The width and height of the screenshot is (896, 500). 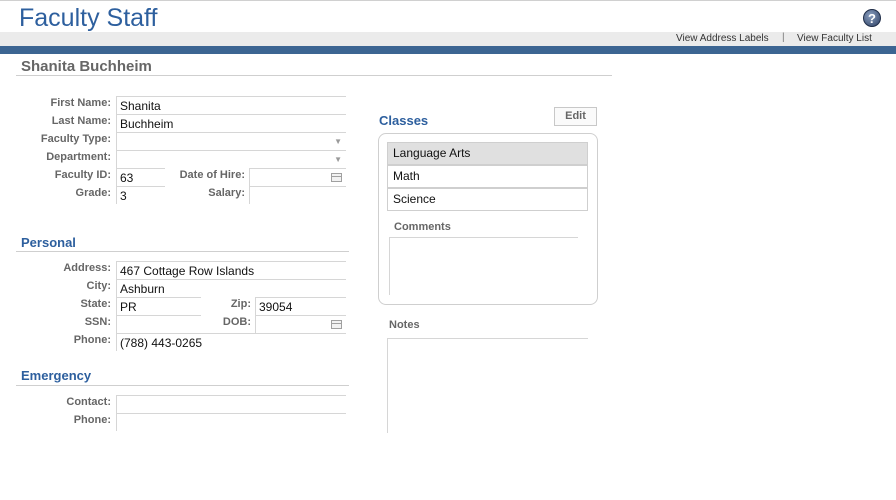 What do you see at coordinates (231, 342) in the screenshot?
I see `phone-field: (788) 443-0265` at bounding box center [231, 342].